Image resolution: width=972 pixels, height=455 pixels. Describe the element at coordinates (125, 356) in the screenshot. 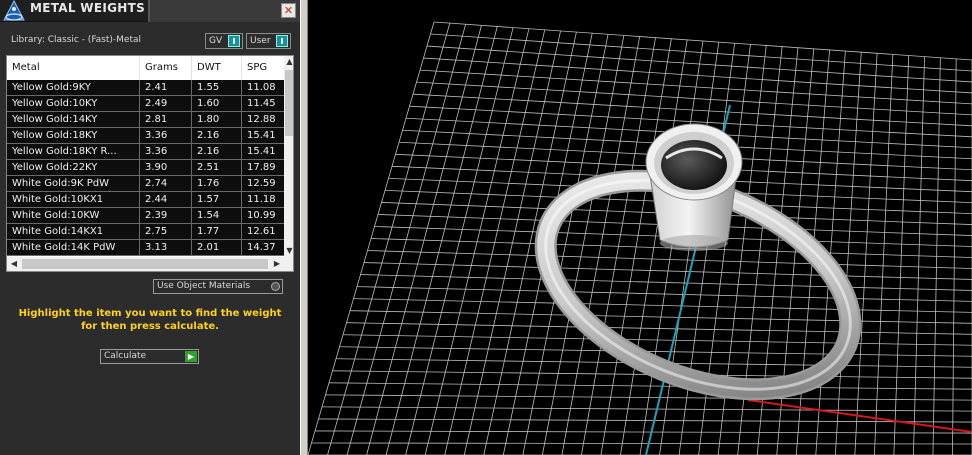

I see `calculate-label: Calculate` at that location.